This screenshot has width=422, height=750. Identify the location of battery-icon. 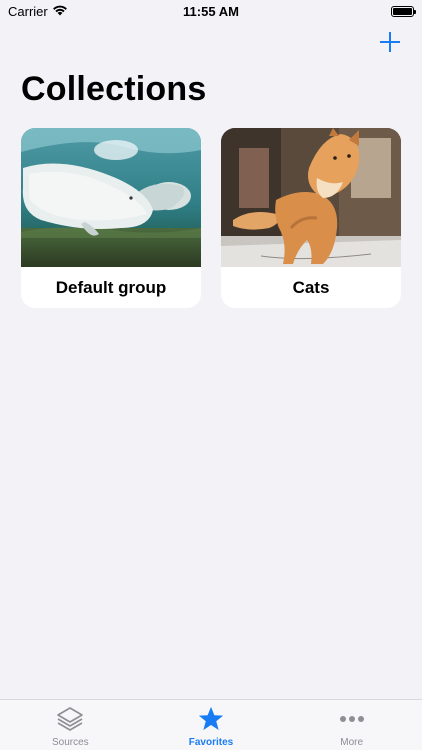
(403, 11).